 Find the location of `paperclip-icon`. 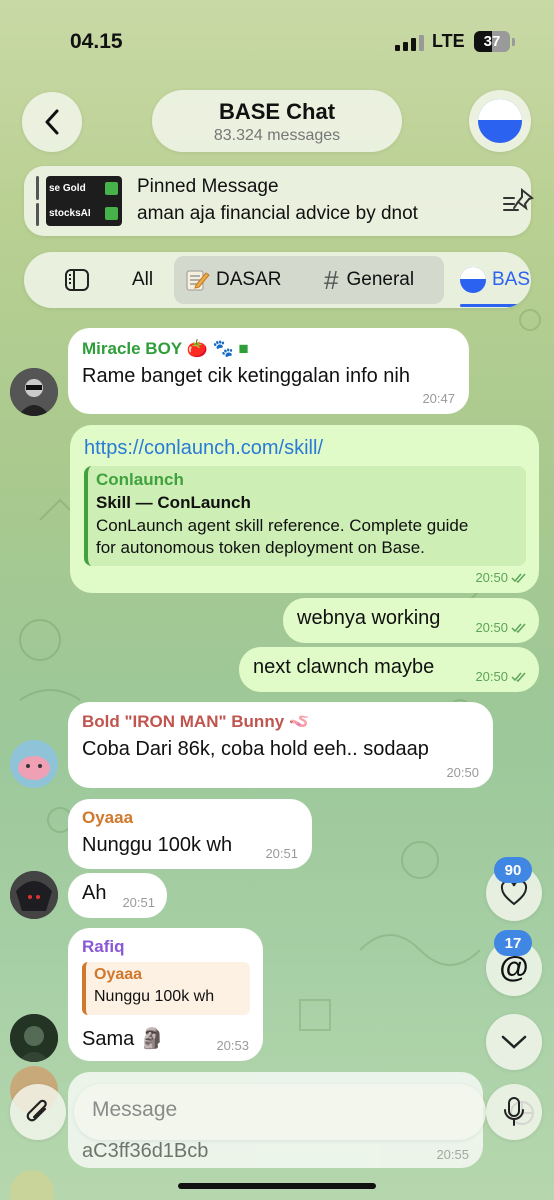

paperclip-icon is located at coordinates (36, 1110).